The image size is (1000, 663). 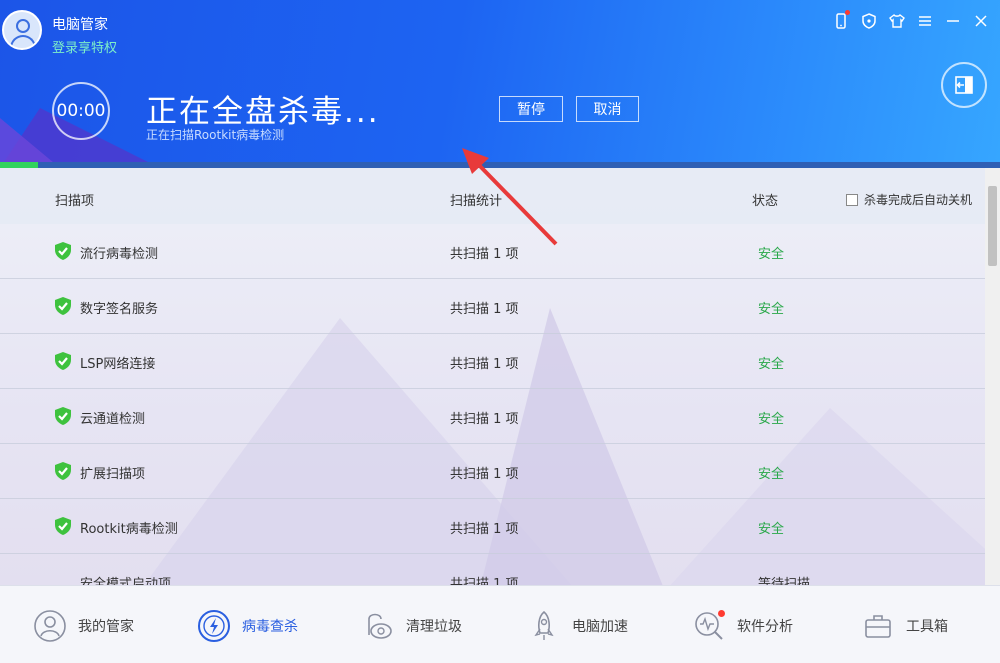 I want to click on scan-subtitle: 正在扫描Rootkit病毒检测, so click(x=215, y=135).